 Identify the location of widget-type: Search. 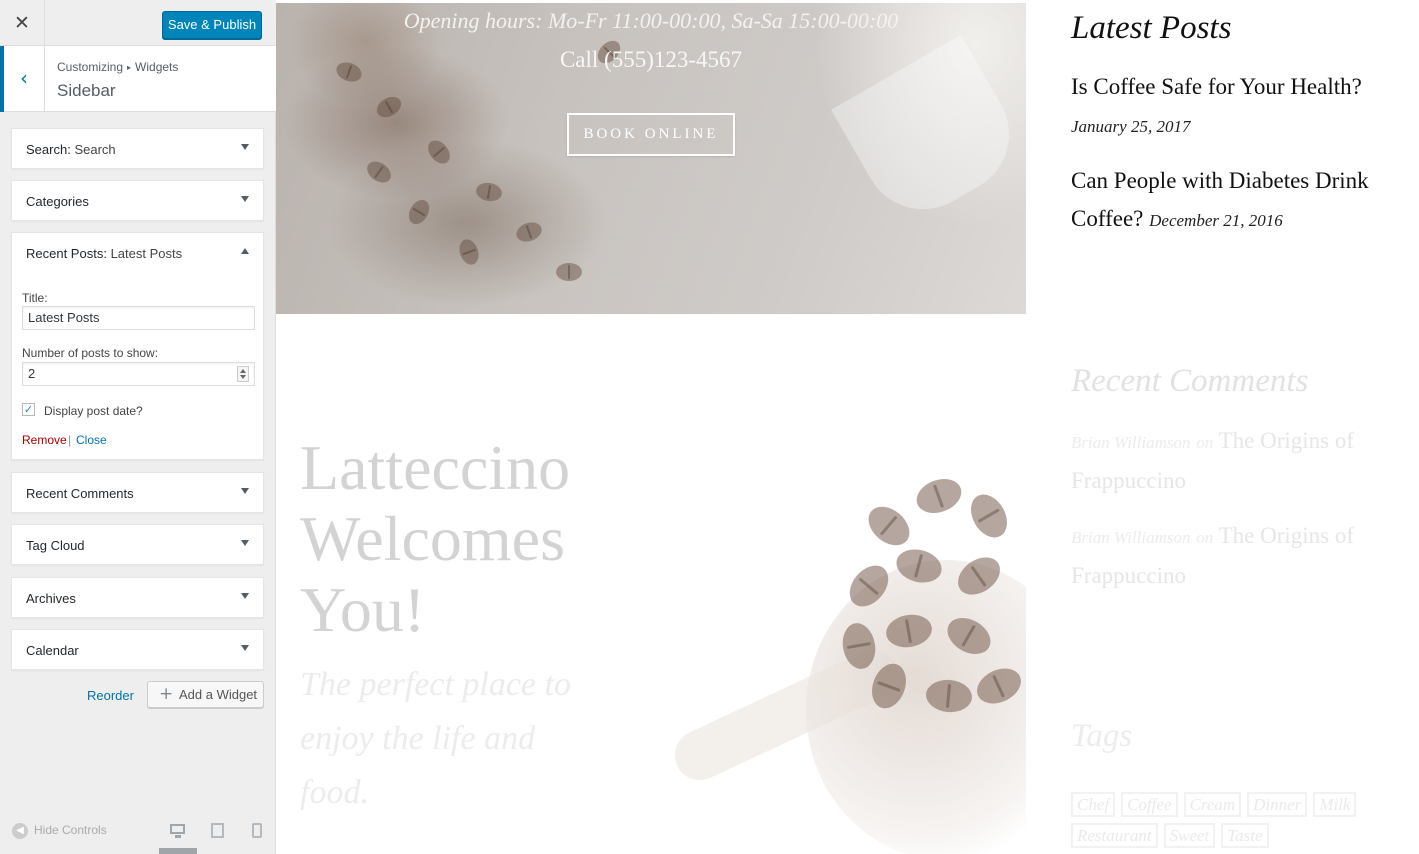
(47, 149).